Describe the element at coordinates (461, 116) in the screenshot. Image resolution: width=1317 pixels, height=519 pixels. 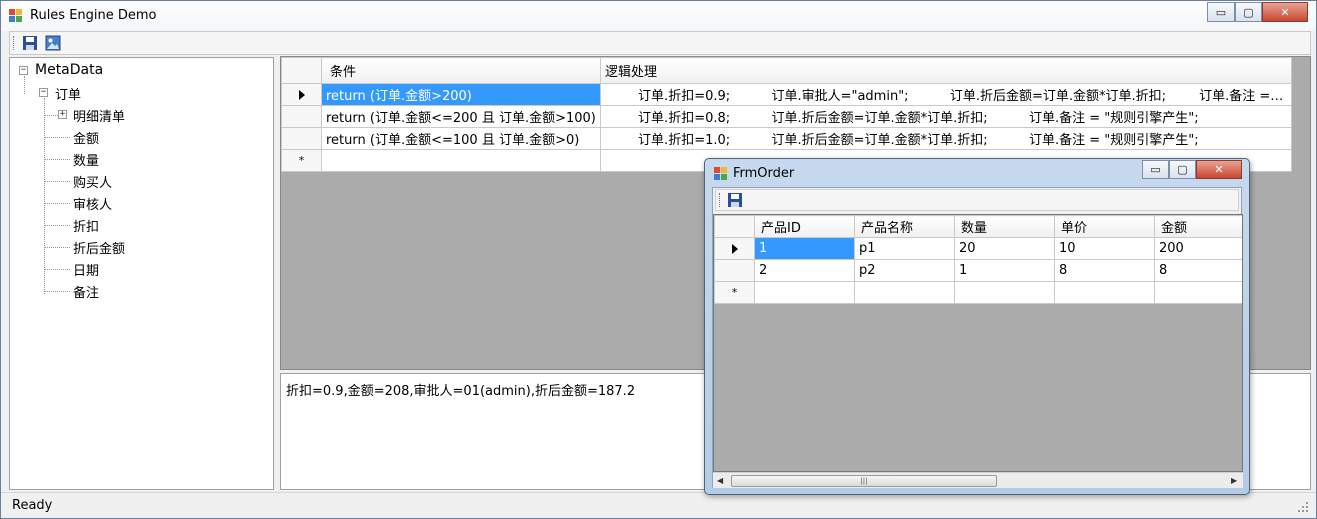
I see `cell-condition: return (订单.金额<=200 且 订单.金额>100)` at that location.